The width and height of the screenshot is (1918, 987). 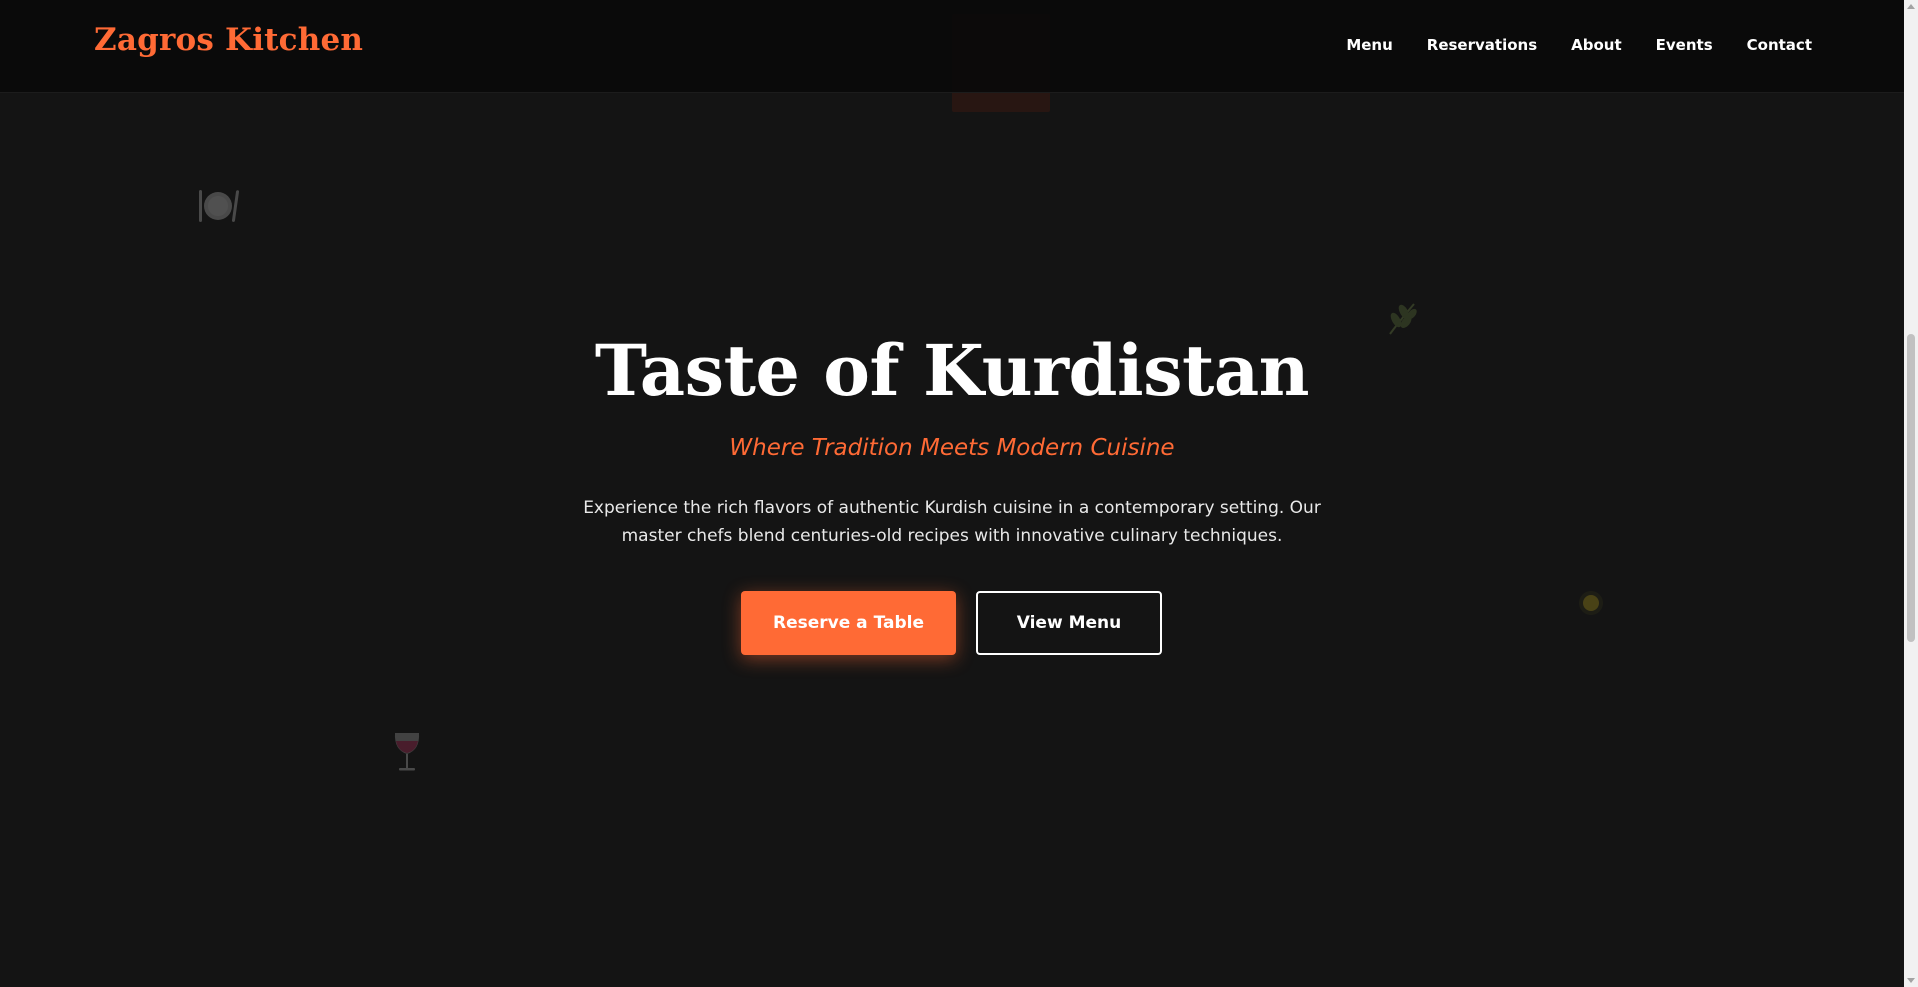 I want to click on logo: Zagros Kitchen, so click(x=228, y=40).